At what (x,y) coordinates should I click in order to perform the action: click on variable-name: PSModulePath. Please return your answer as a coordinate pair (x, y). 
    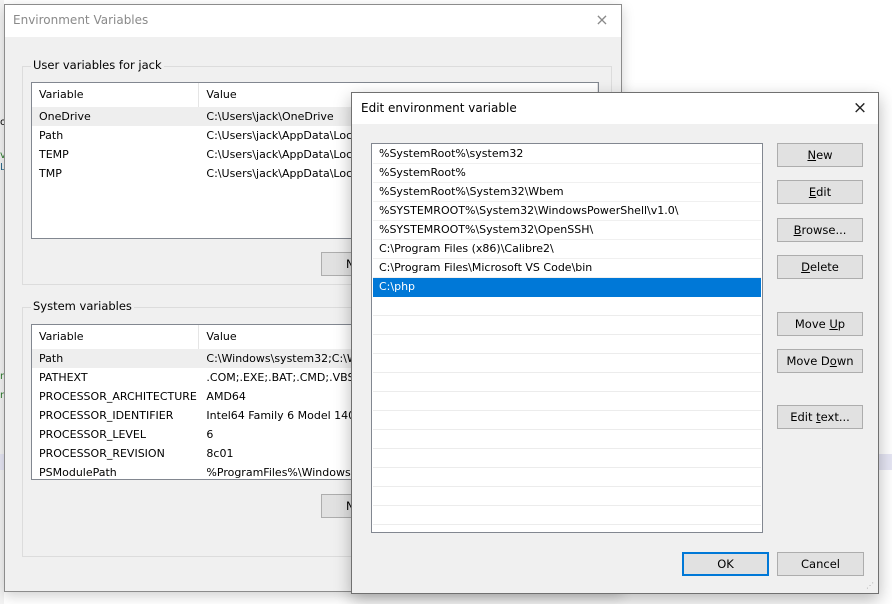
    Looking at the image, I should click on (78, 472).